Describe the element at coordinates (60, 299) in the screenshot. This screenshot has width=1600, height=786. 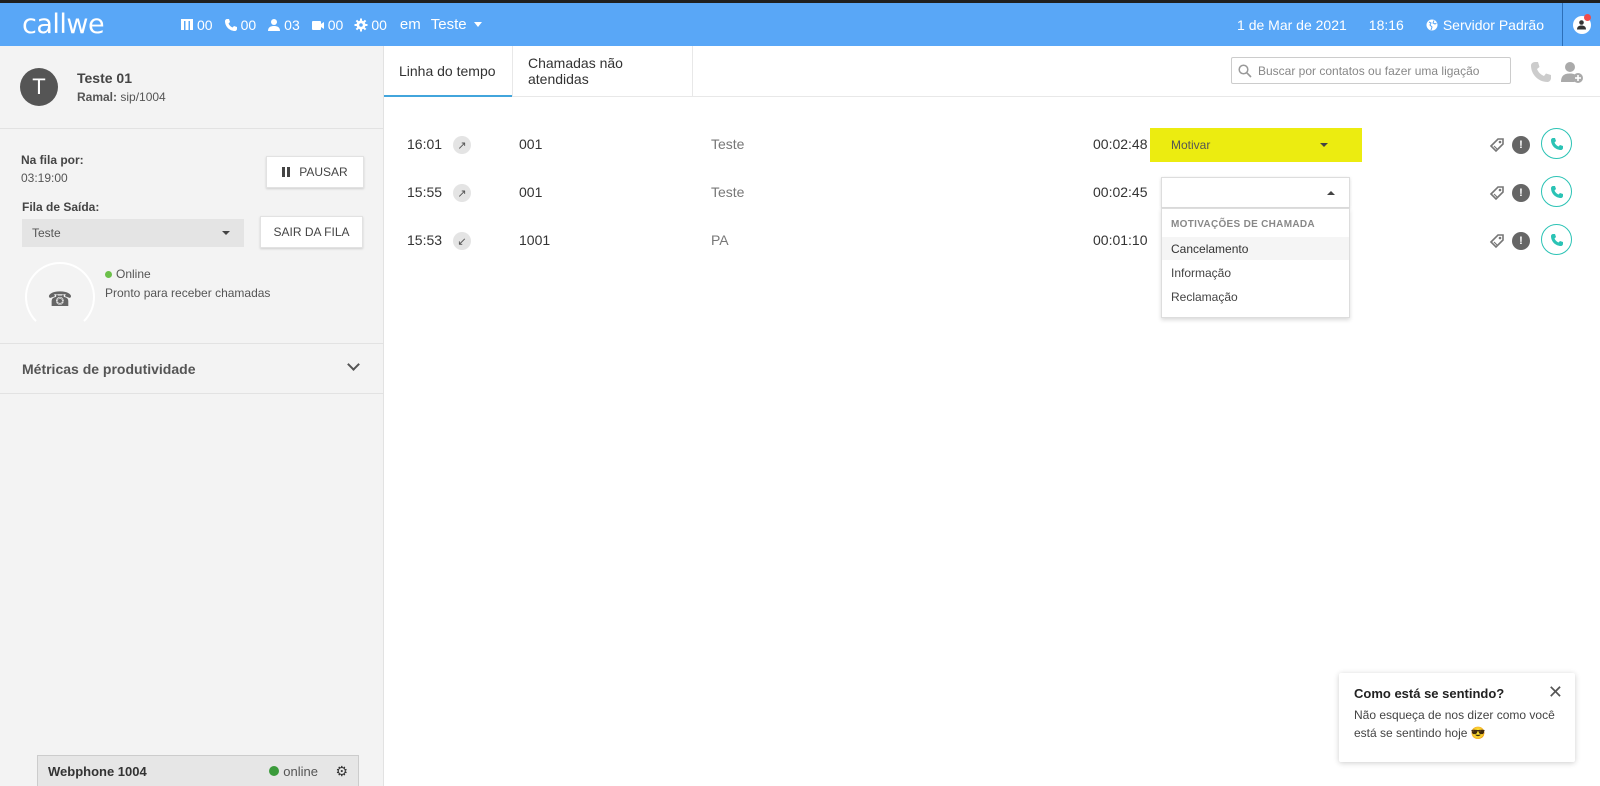
I see `telephone-icon: ☎` at that location.